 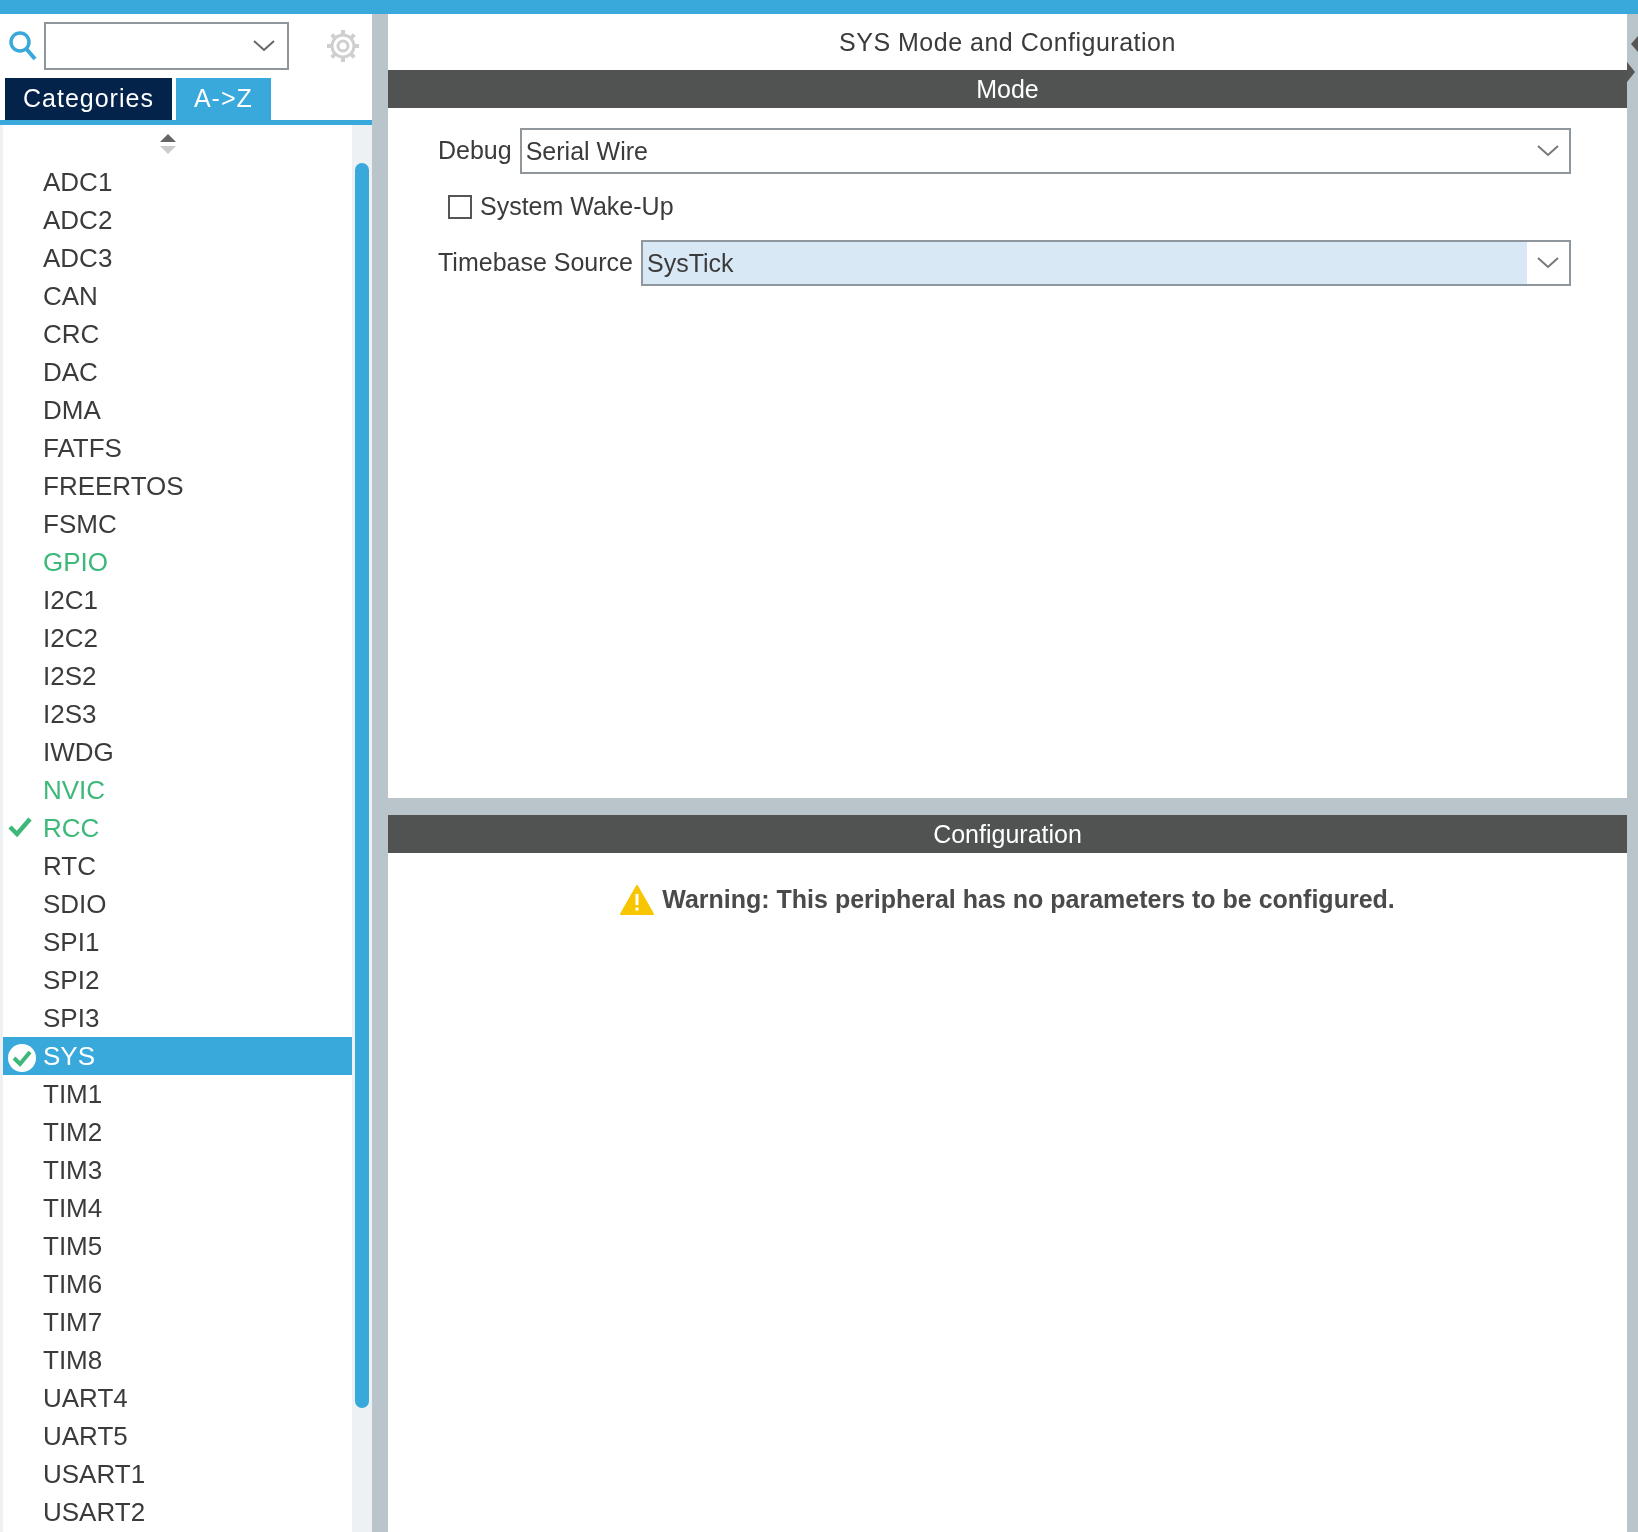 I want to click on field-label: Timebase Source, so click(x=535, y=262).